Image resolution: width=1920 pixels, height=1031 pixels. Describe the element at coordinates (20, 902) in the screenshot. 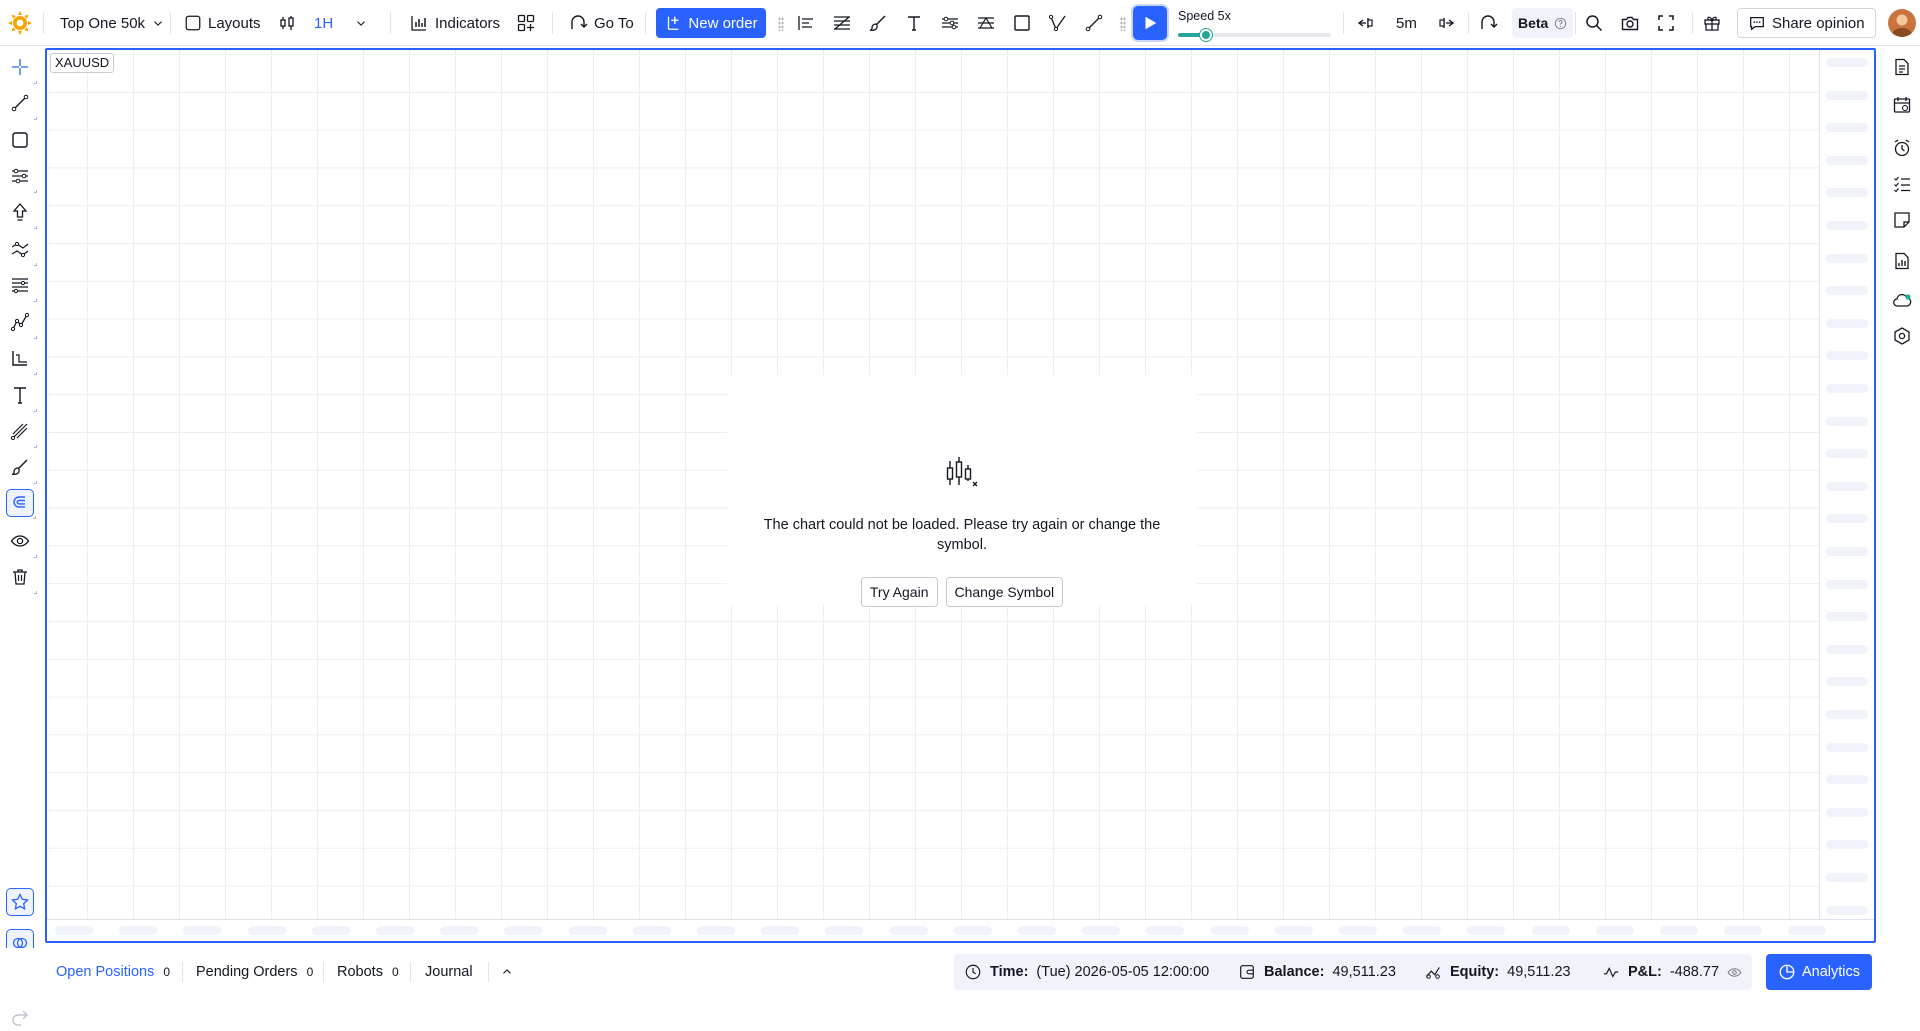

I see `favorites-tool` at that location.